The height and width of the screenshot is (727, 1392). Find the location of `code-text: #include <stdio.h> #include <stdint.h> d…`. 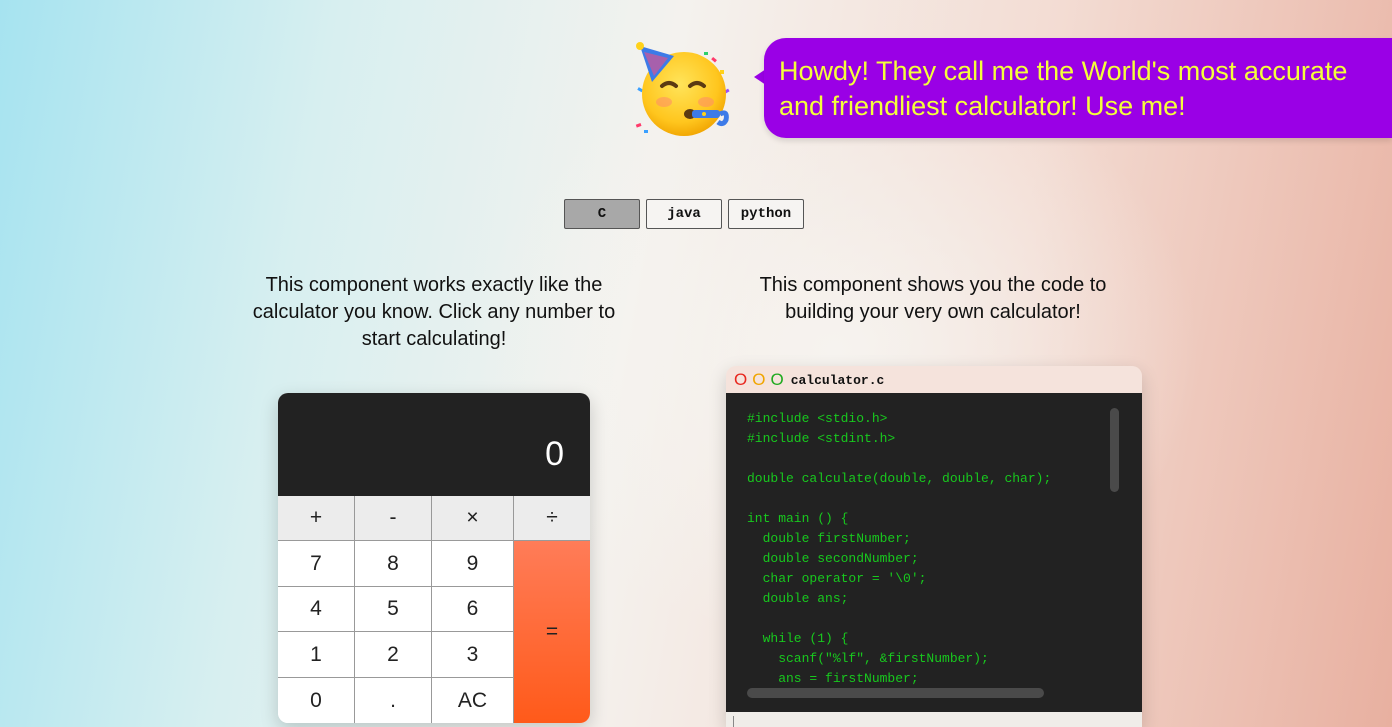

code-text: #include <stdio.h> #include <stdint.h> d… is located at coordinates (899, 548).